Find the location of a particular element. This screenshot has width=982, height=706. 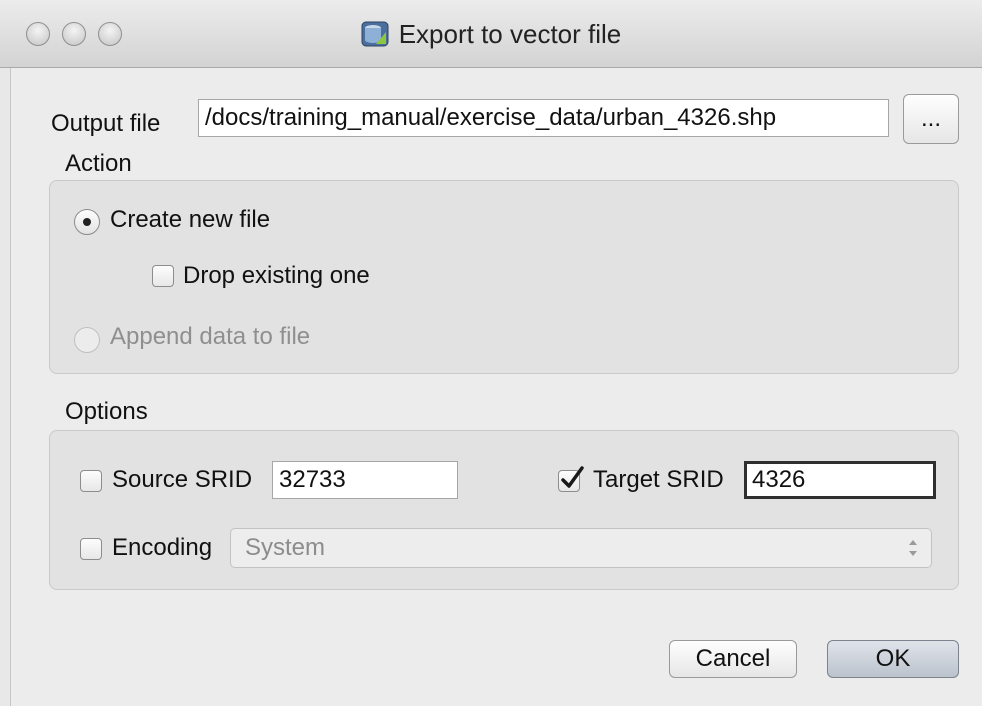

source-srid-input is located at coordinates (365, 480).